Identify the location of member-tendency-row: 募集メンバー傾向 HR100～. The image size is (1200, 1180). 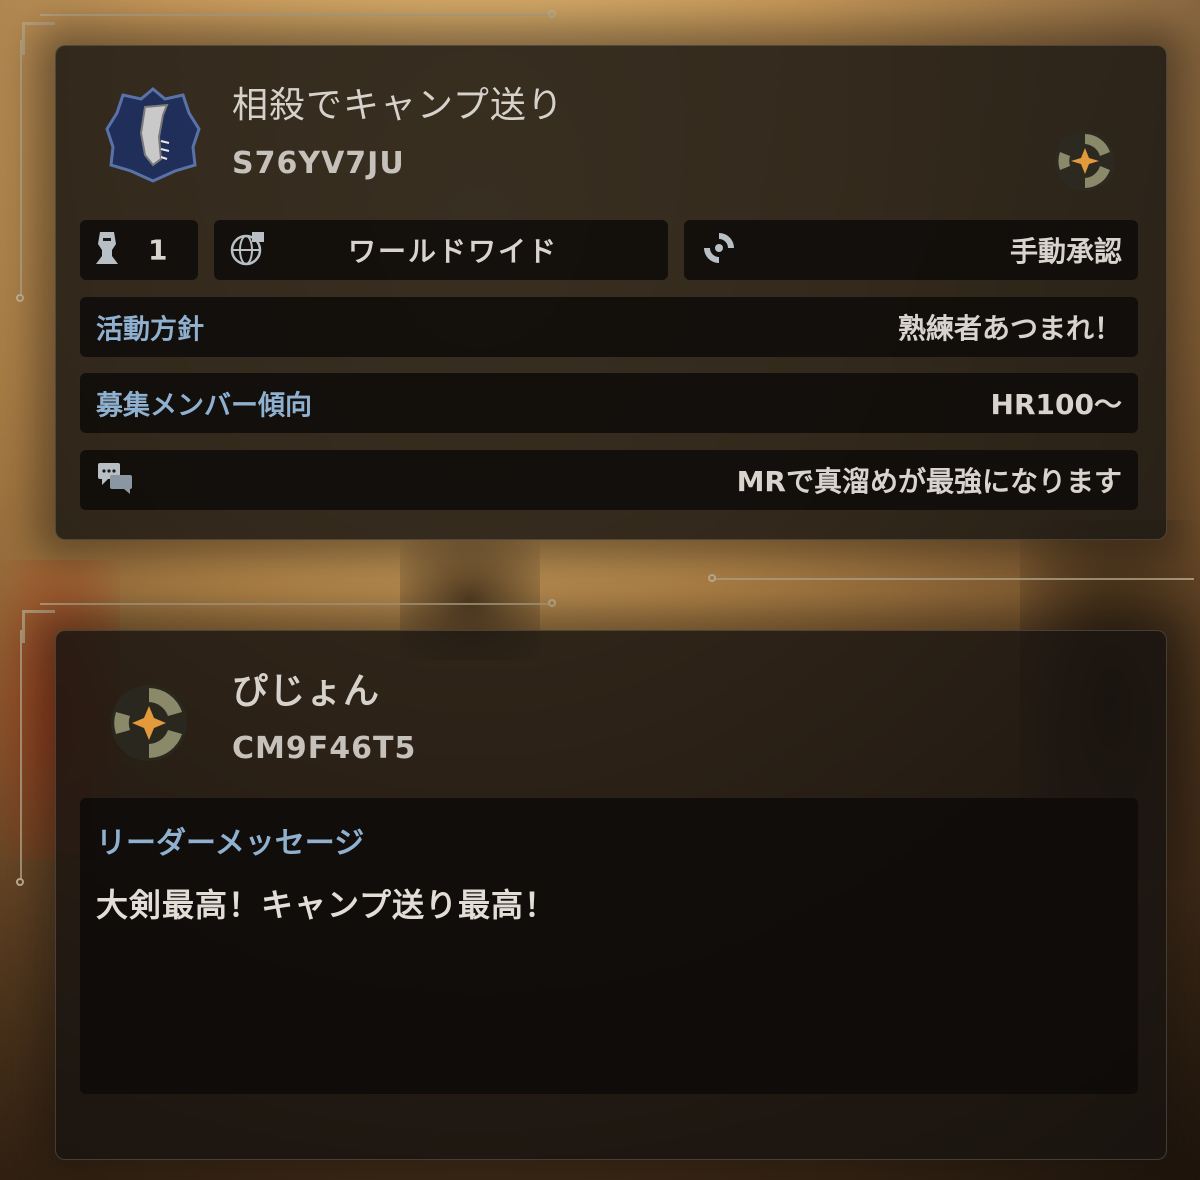
(609, 403).